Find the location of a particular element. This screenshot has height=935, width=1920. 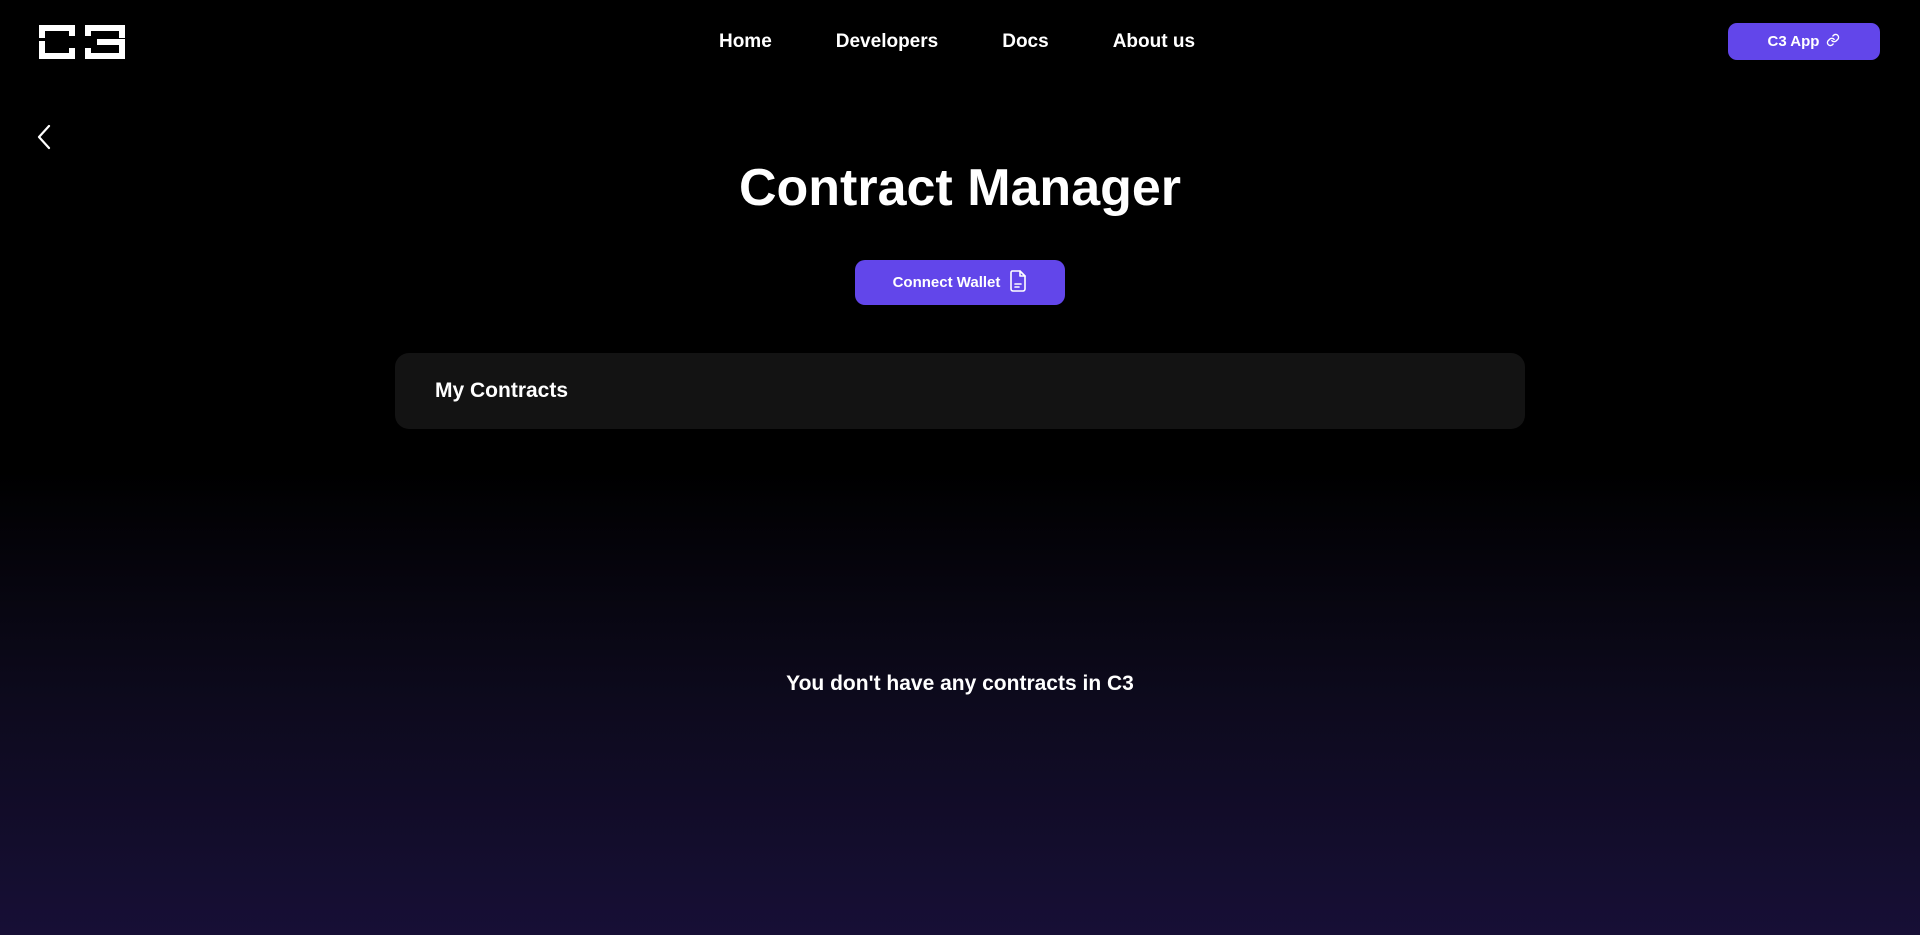

my-contracts-panel: My Contracts is located at coordinates (960, 391).